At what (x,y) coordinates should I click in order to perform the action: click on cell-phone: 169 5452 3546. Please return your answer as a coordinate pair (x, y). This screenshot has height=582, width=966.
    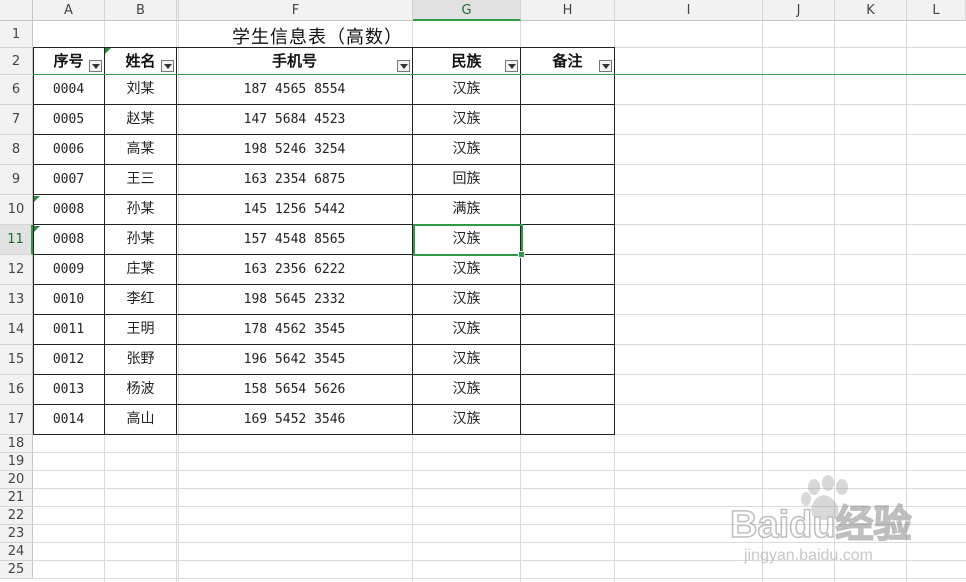
    Looking at the image, I should click on (295, 420).